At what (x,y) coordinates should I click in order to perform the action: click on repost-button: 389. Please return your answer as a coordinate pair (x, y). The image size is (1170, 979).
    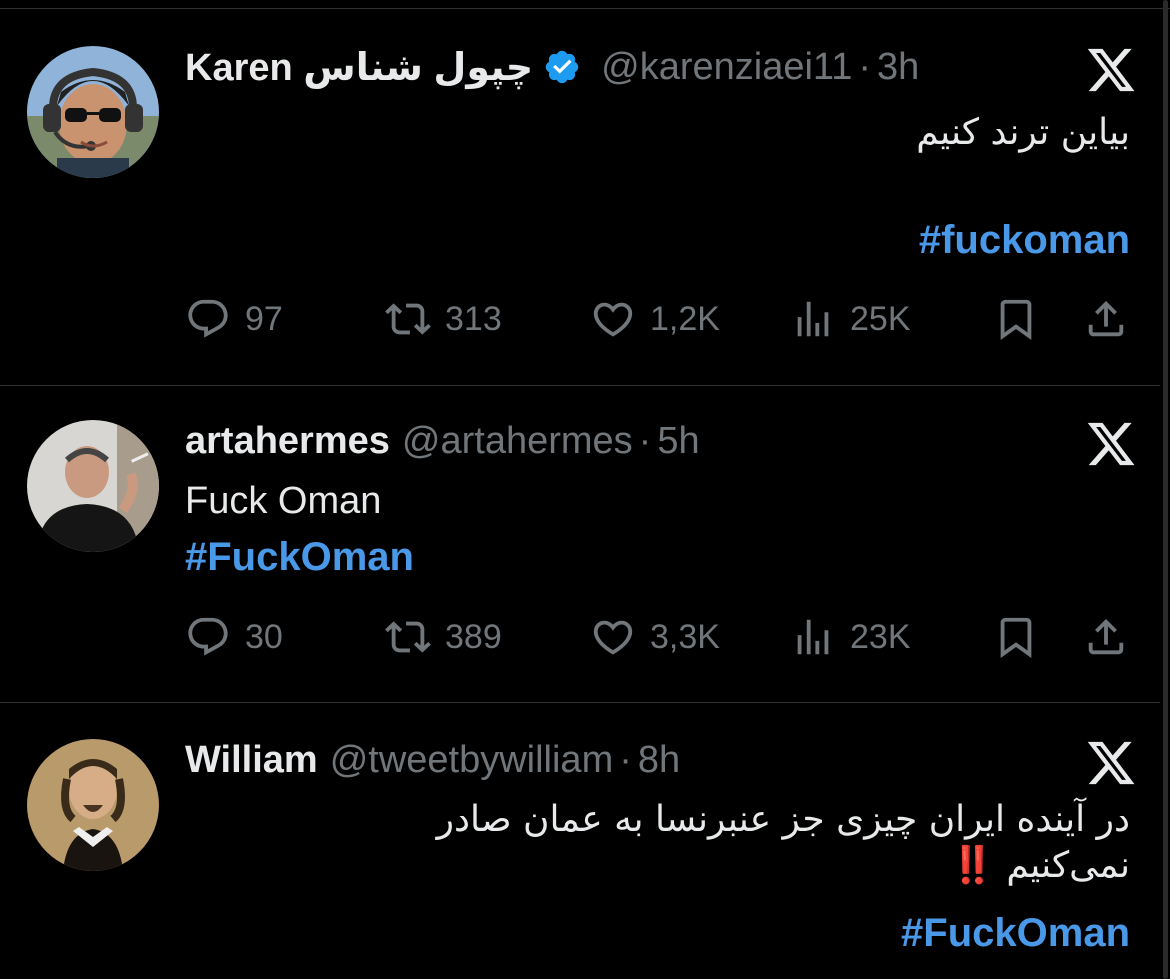
    Looking at the image, I should click on (443, 637).